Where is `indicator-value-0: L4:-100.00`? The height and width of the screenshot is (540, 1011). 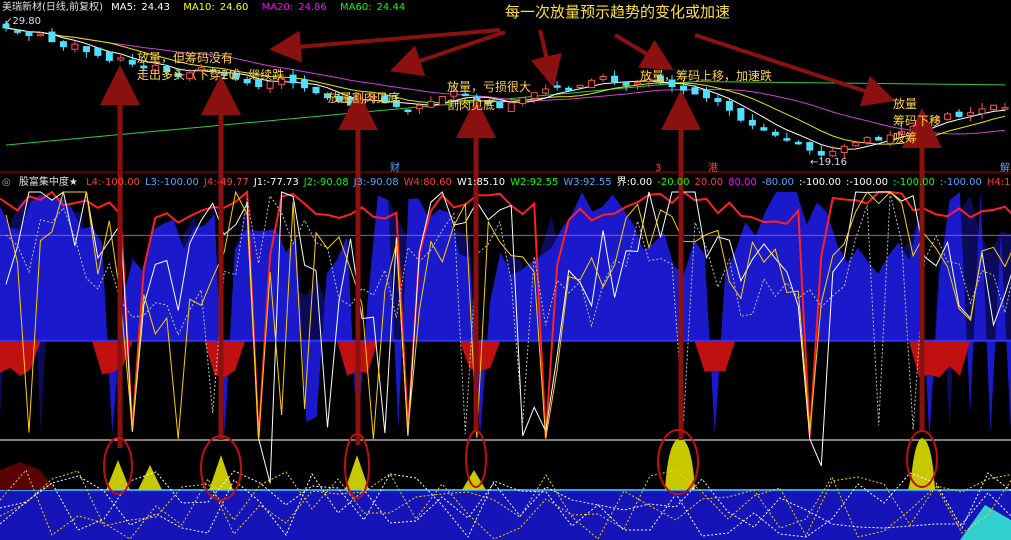 indicator-value-0: L4:-100.00 is located at coordinates (113, 182).